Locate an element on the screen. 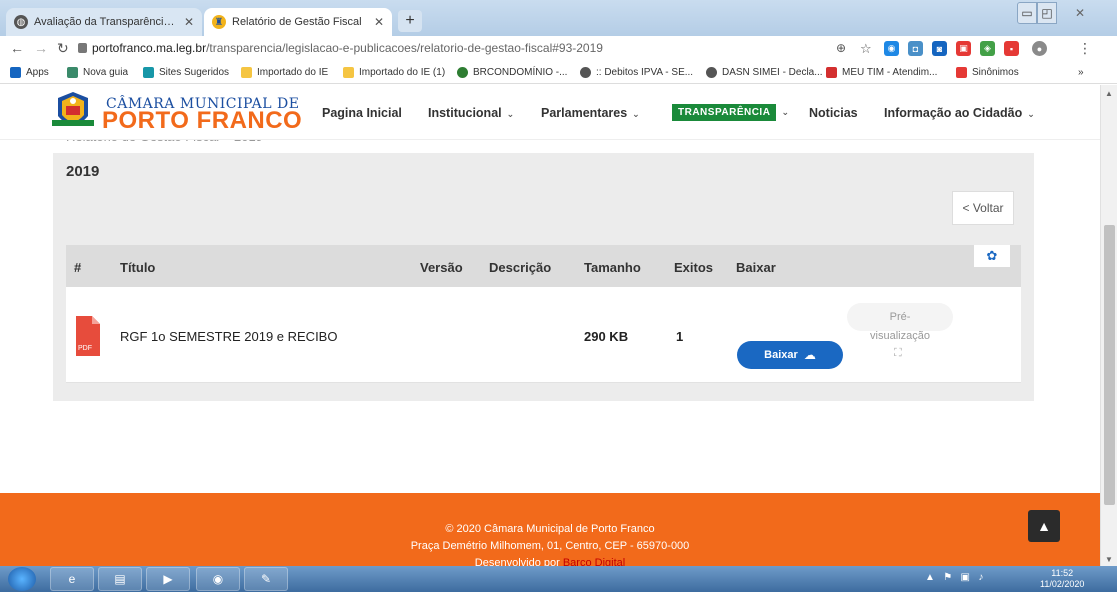 This screenshot has width=1117, height=592. footer-credits: Desenvolvido por Barco Digital is located at coordinates (550, 561).